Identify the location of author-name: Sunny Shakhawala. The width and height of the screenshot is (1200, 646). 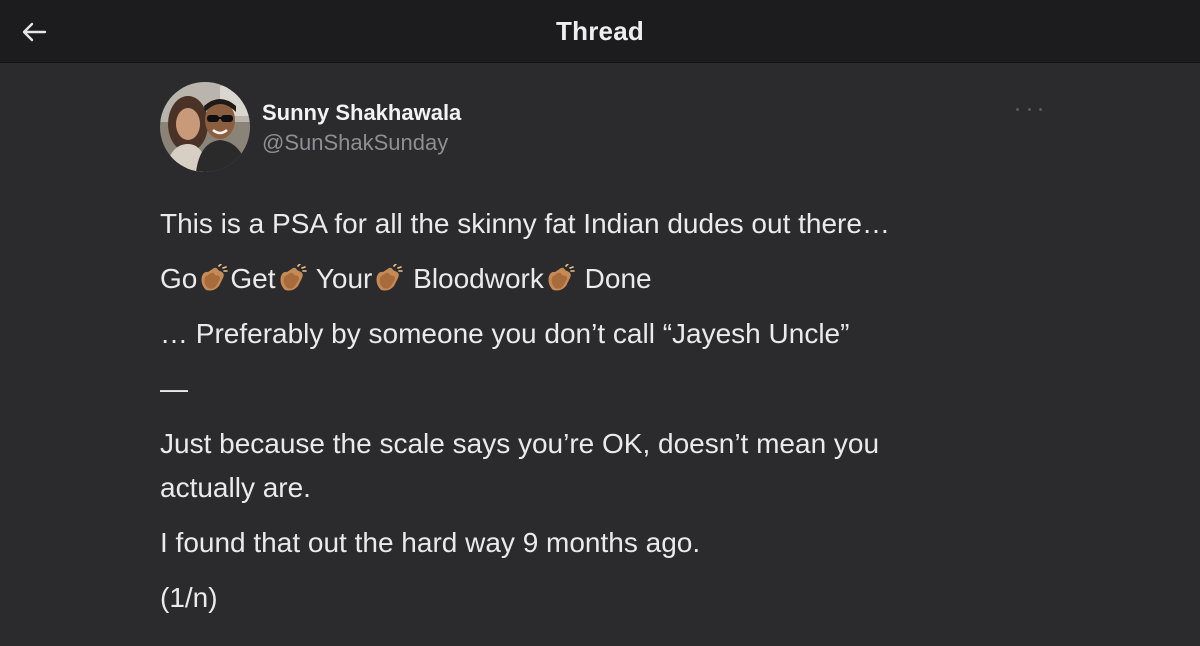
(361, 113).